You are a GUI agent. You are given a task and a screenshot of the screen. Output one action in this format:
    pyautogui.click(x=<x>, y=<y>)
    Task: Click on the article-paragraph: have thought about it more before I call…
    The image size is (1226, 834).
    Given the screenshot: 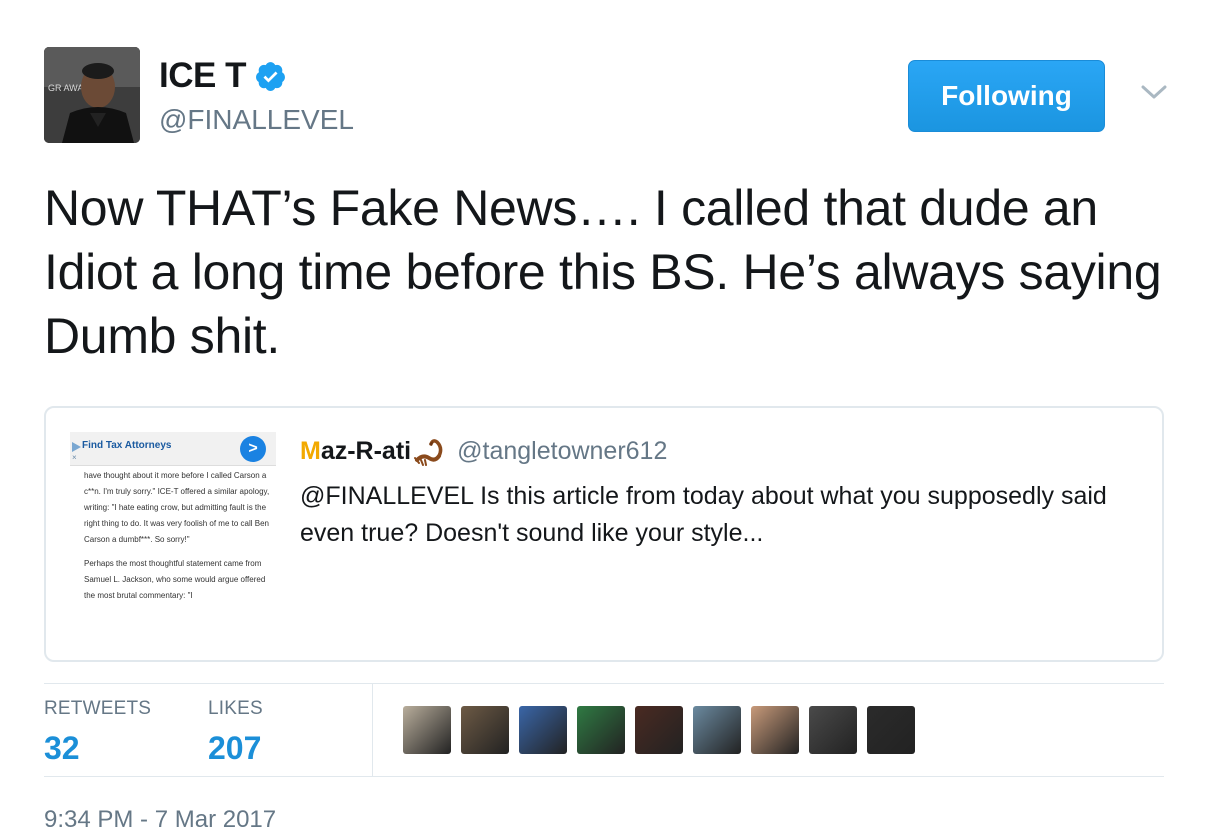 What is the action you would take?
    pyautogui.click(x=177, y=507)
    